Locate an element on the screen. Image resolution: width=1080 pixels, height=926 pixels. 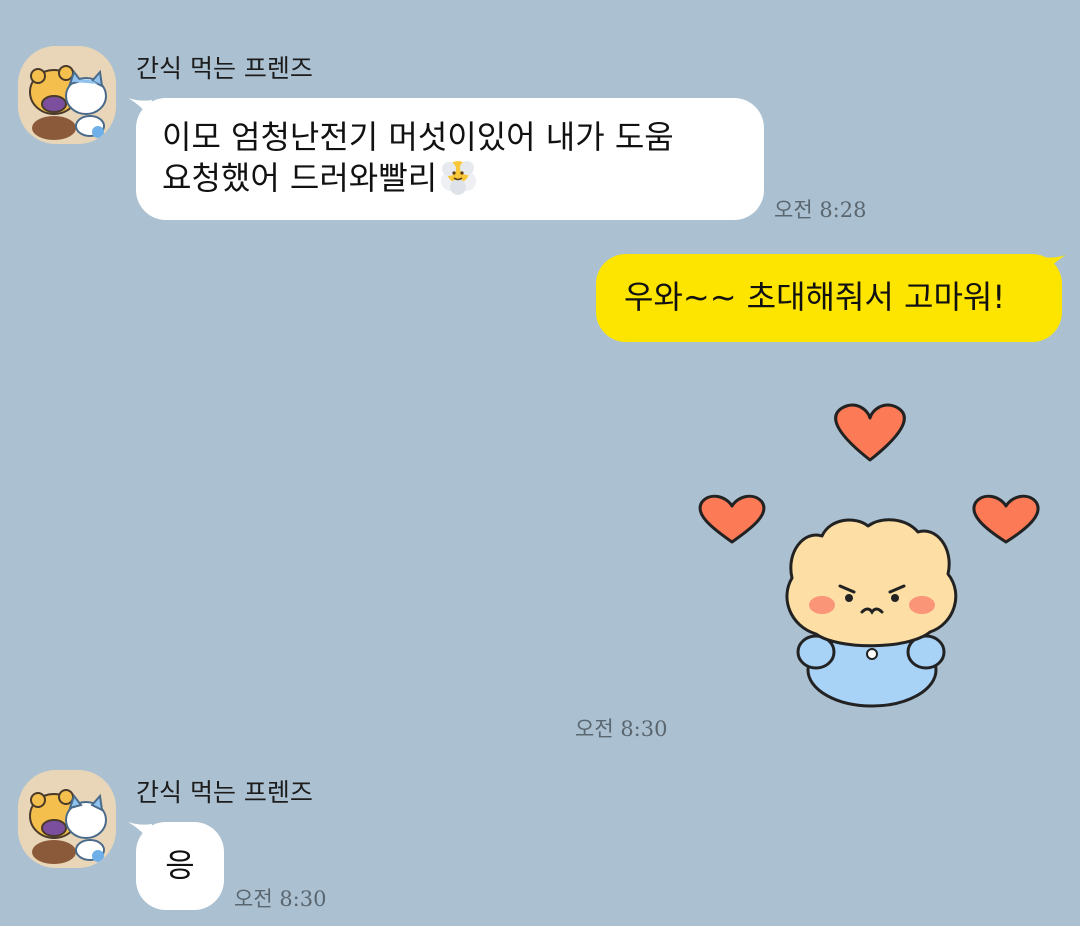
message-bubble-outgoing: 우와~~ 초대해줘서 고마워! is located at coordinates (829, 298).